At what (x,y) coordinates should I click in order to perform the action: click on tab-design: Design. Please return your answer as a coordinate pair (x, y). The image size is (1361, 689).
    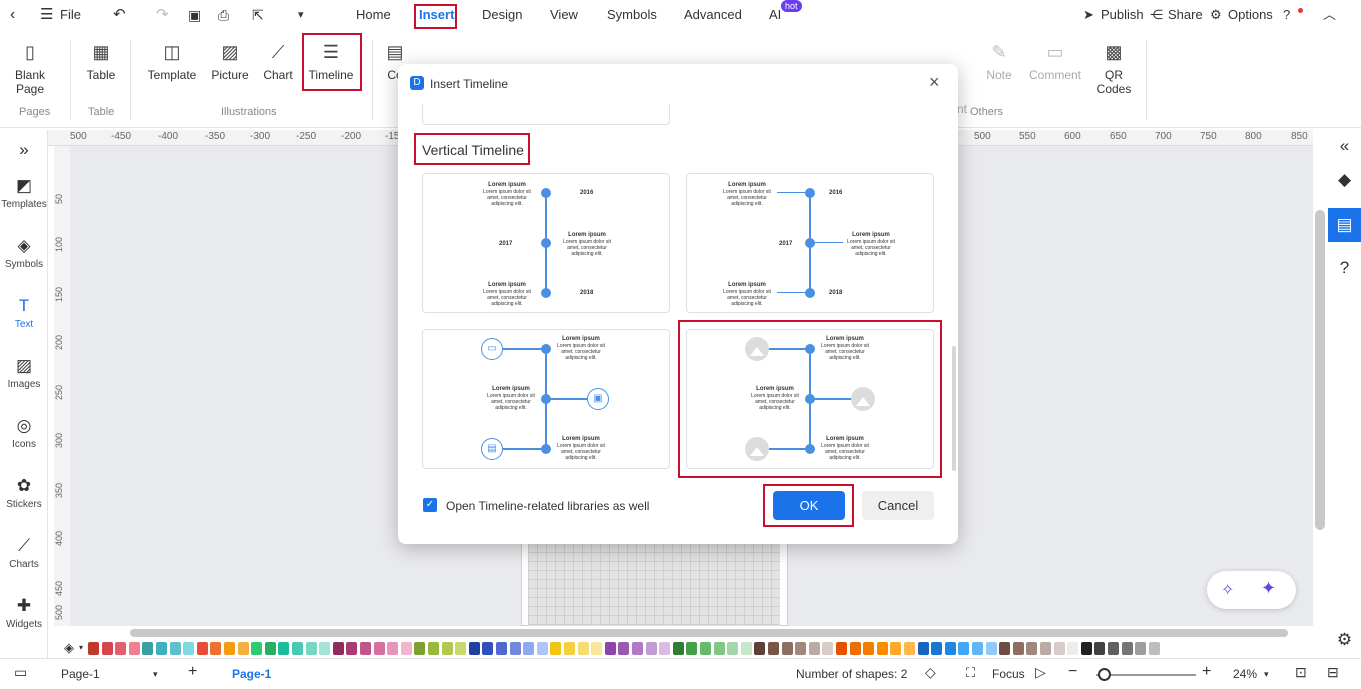
    Looking at the image, I should click on (502, 14).